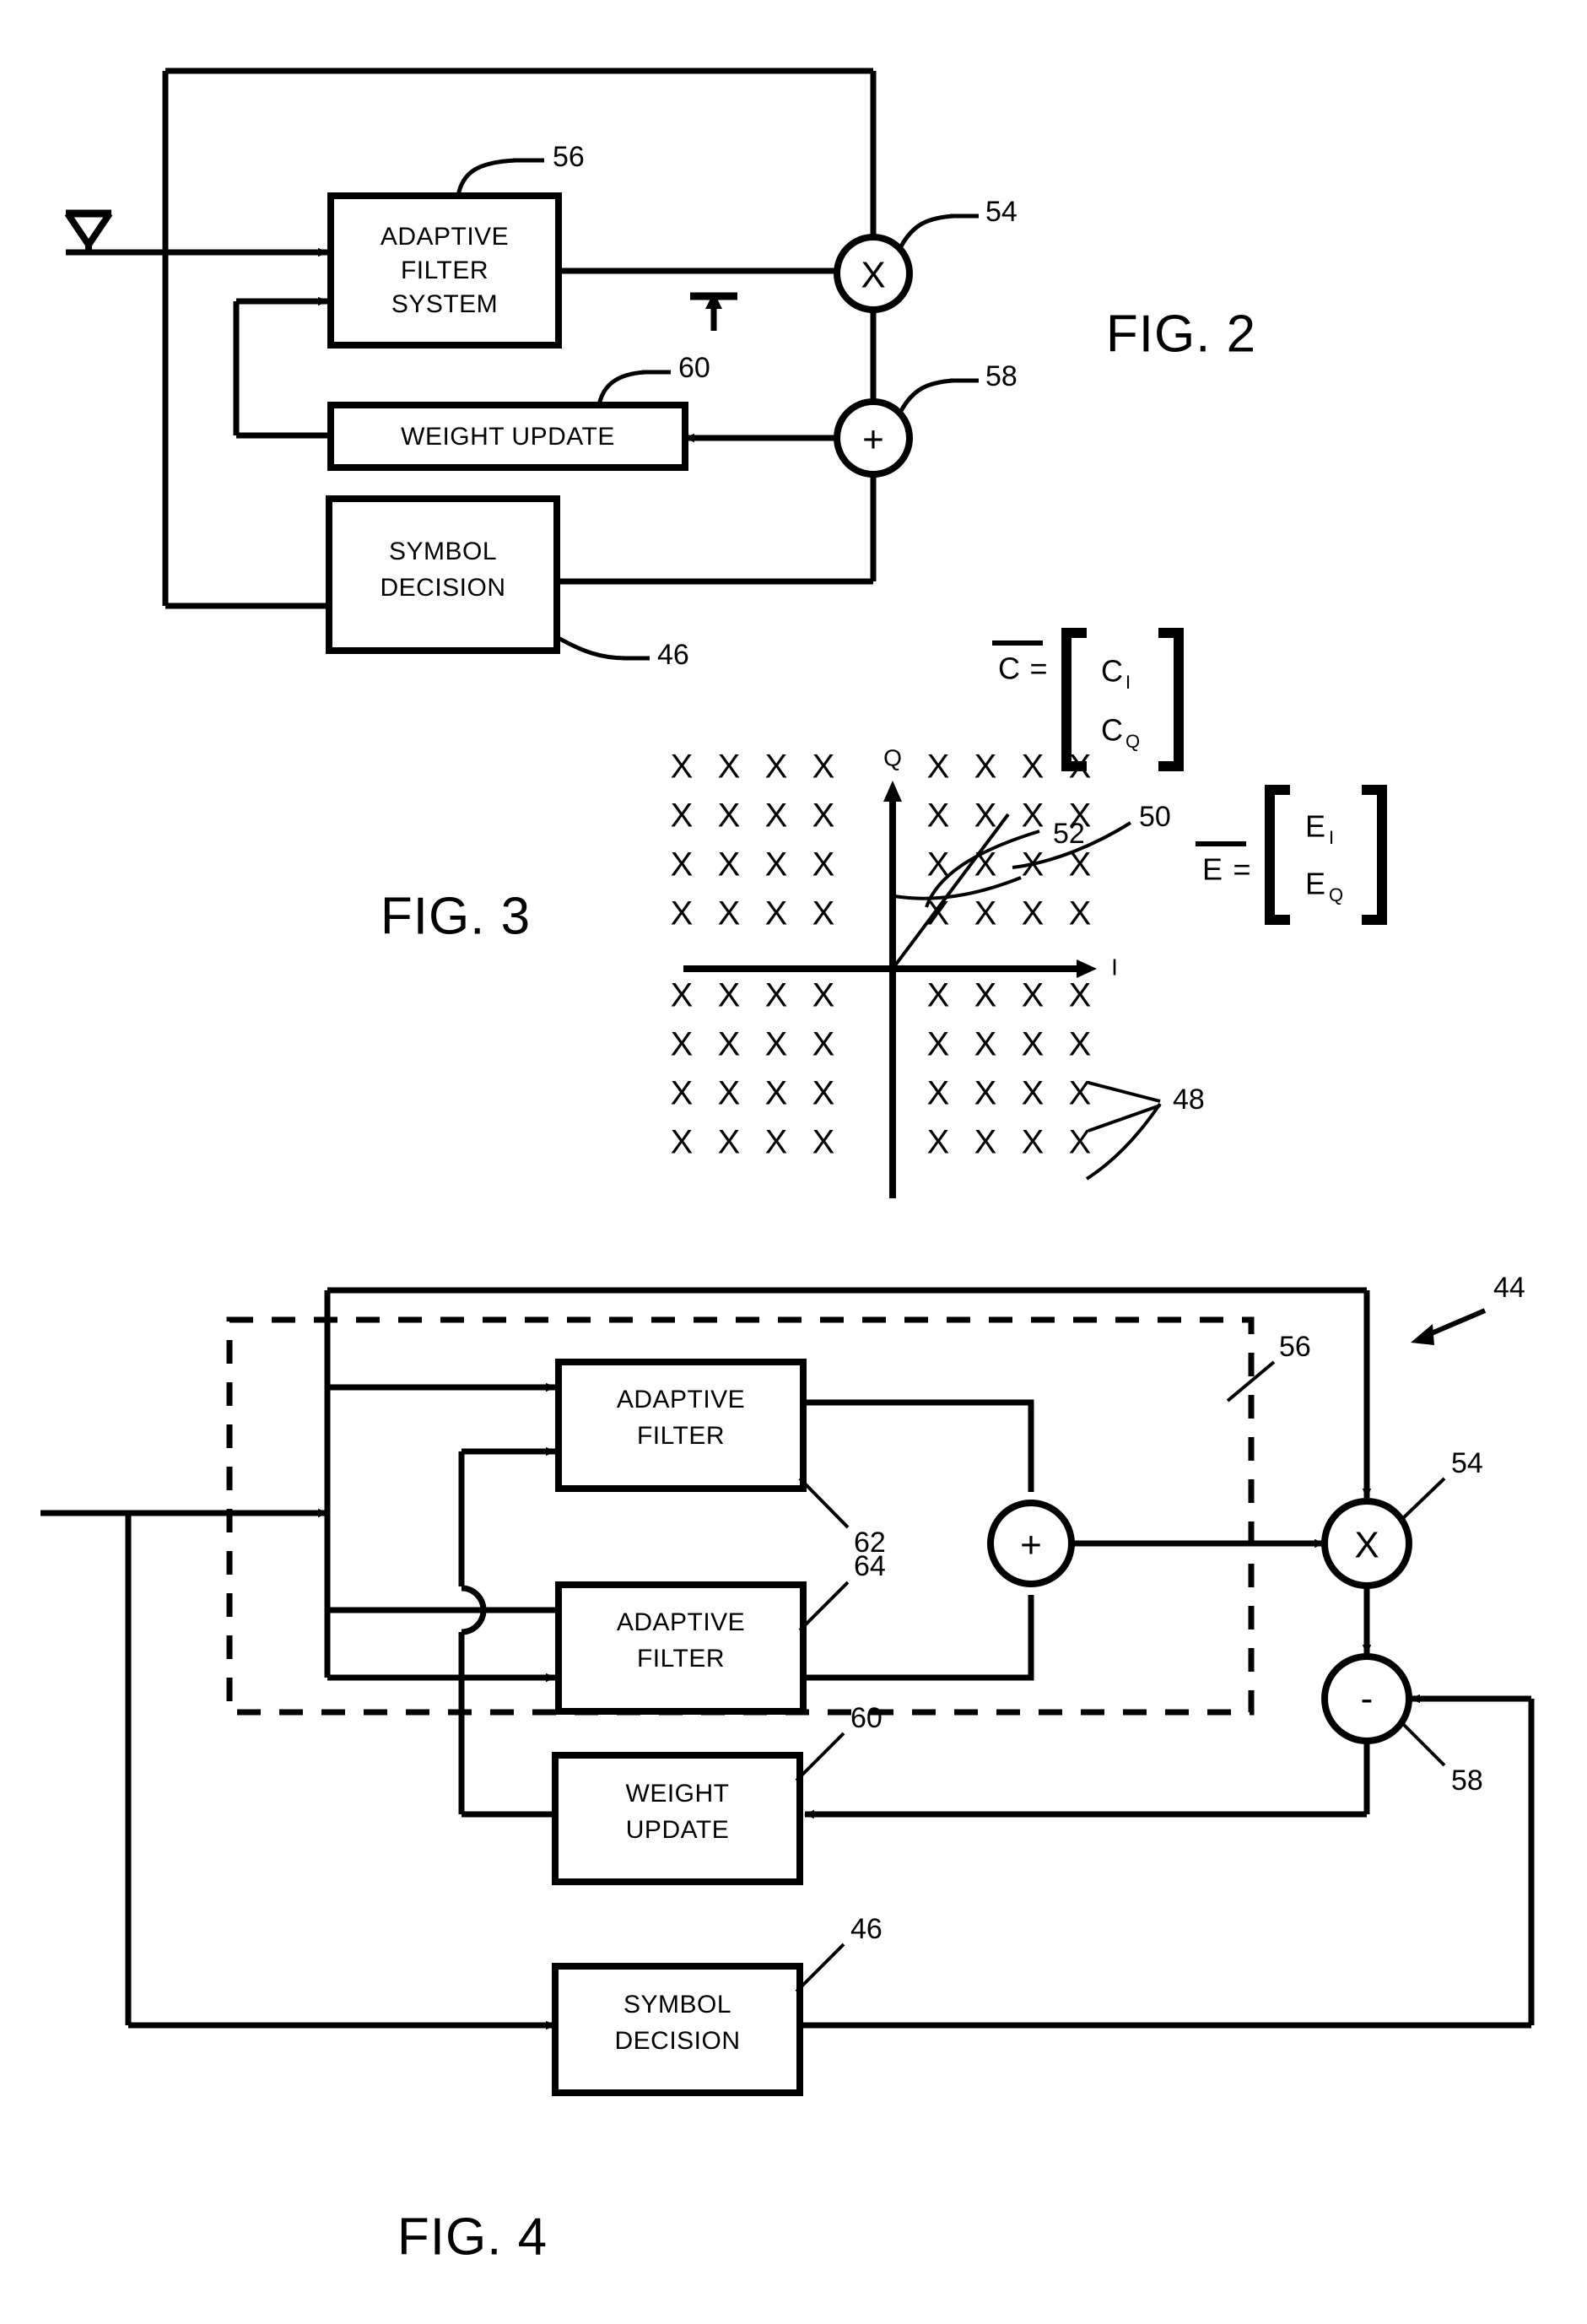 Image resolution: width=1587 pixels, height=2324 pixels. What do you see at coordinates (873, 438) in the screenshot?
I see `fig2-adder: +` at bounding box center [873, 438].